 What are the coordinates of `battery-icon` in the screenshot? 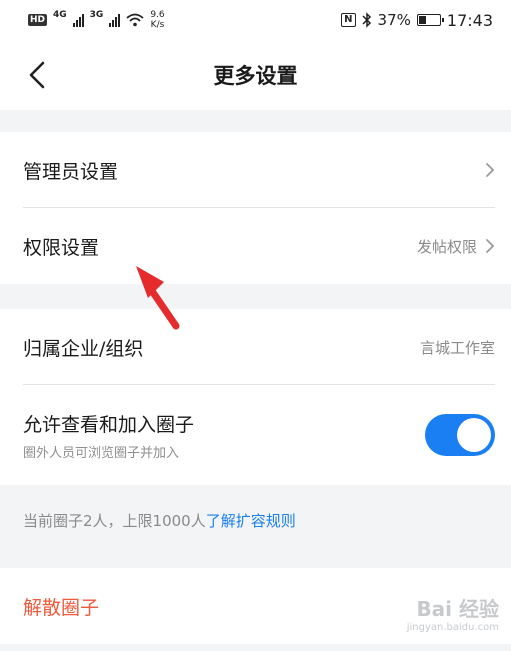 It's located at (430, 20).